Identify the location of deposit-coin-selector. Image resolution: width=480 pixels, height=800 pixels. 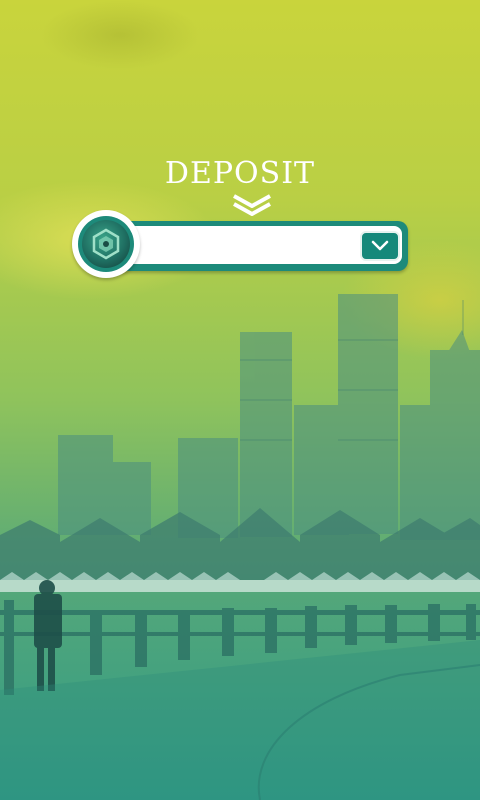
(241, 245).